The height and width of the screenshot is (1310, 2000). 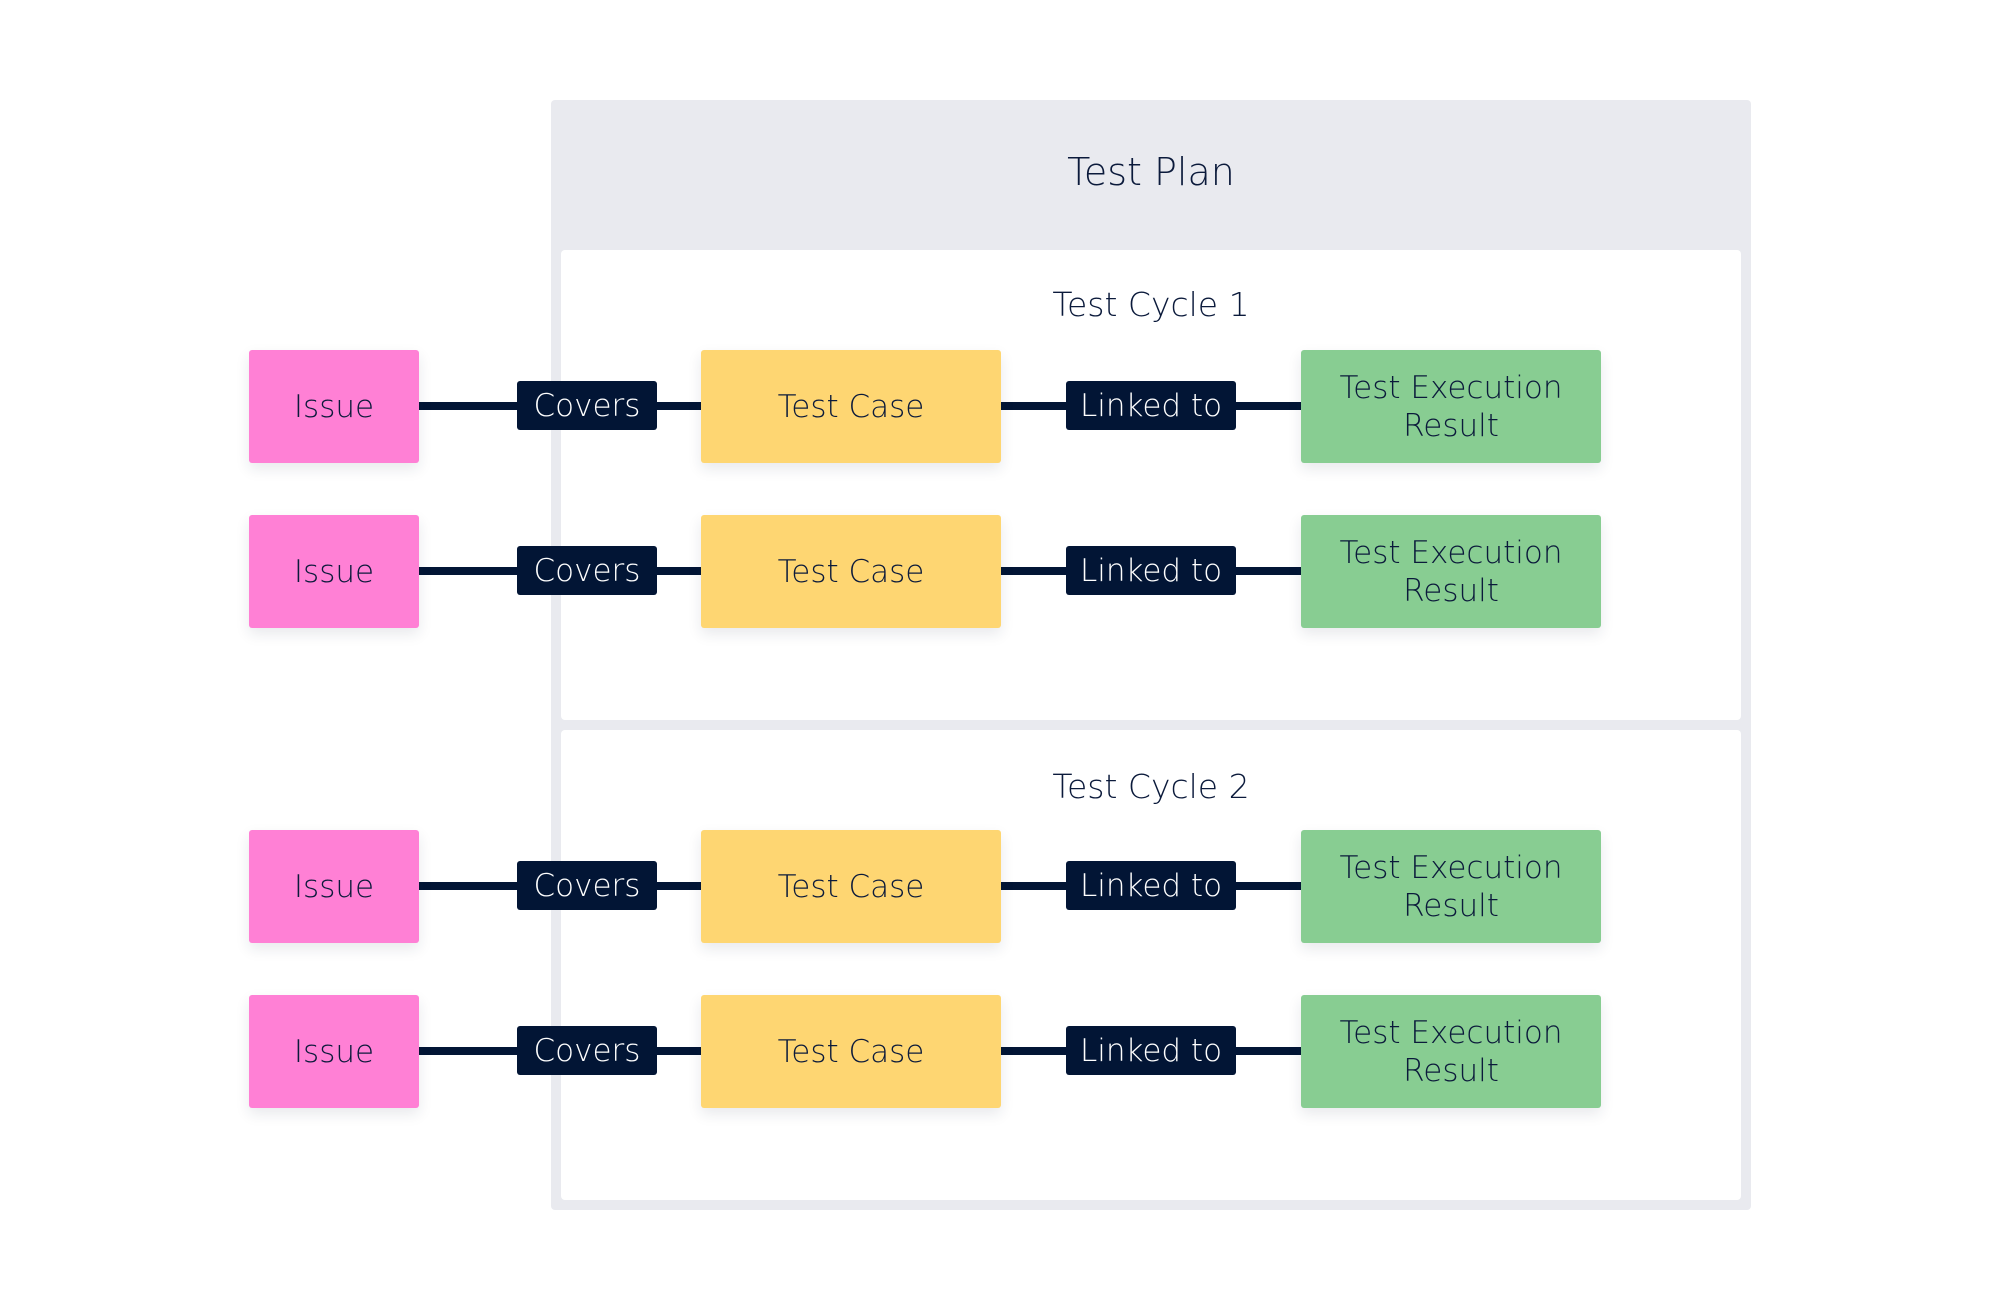 I want to click on test-cycle-2-title: Test Cycle 2, so click(x=1151, y=786).